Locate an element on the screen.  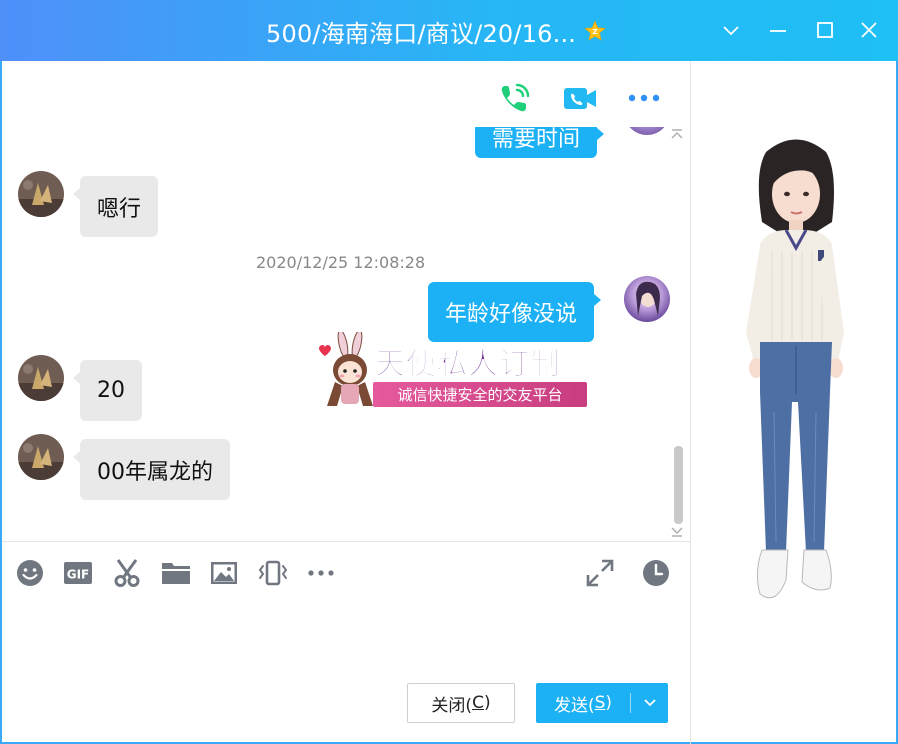
gif-icon: GIF is located at coordinates (78, 573).